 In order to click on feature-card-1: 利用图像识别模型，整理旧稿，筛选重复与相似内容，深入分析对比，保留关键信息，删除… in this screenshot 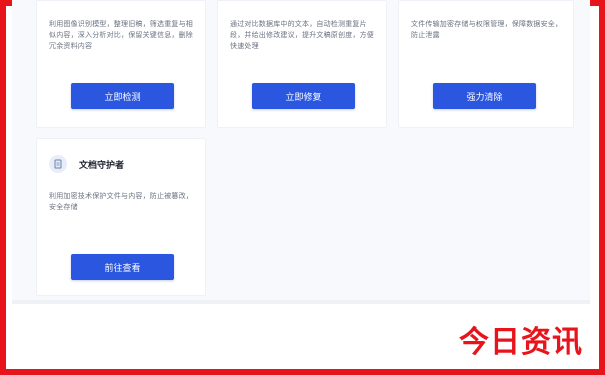, I will do `click(121, 64)`.